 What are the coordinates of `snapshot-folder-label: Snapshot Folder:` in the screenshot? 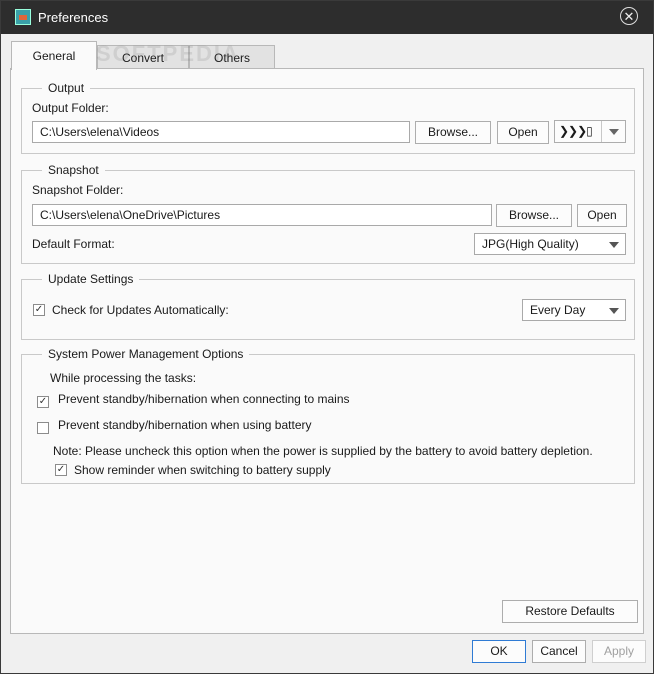 It's located at (78, 190).